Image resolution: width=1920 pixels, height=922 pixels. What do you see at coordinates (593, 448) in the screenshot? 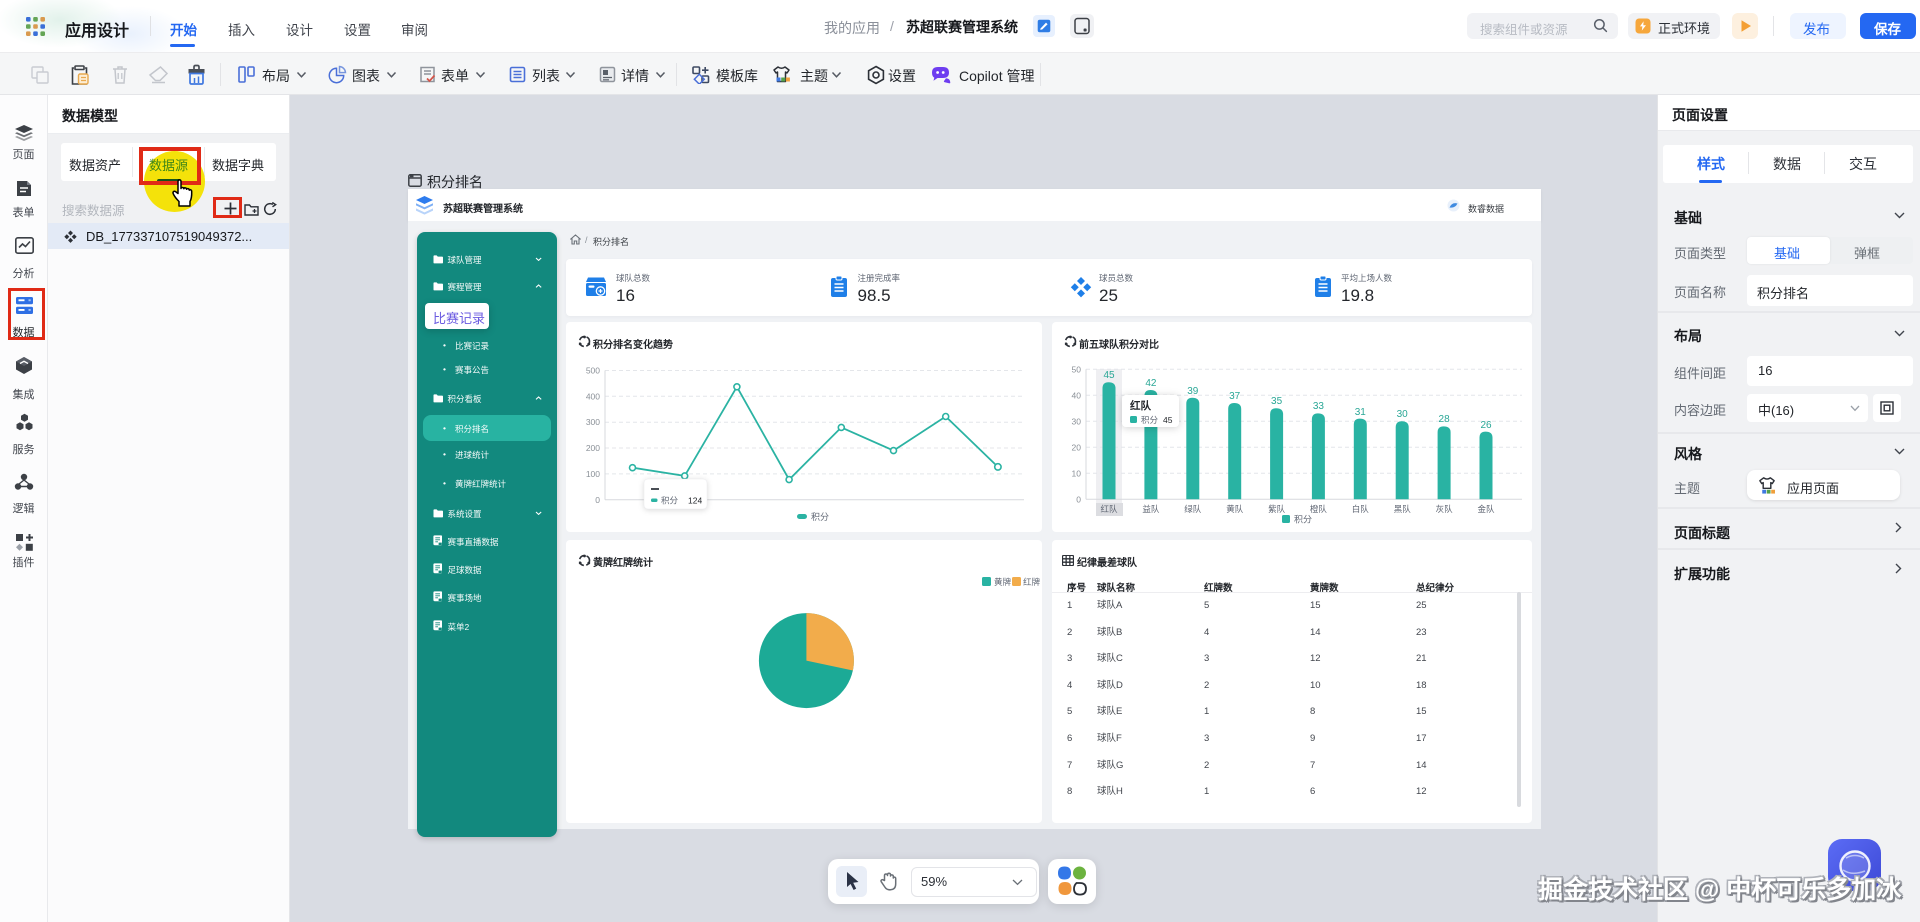
I see `svg-text: 200` at bounding box center [593, 448].